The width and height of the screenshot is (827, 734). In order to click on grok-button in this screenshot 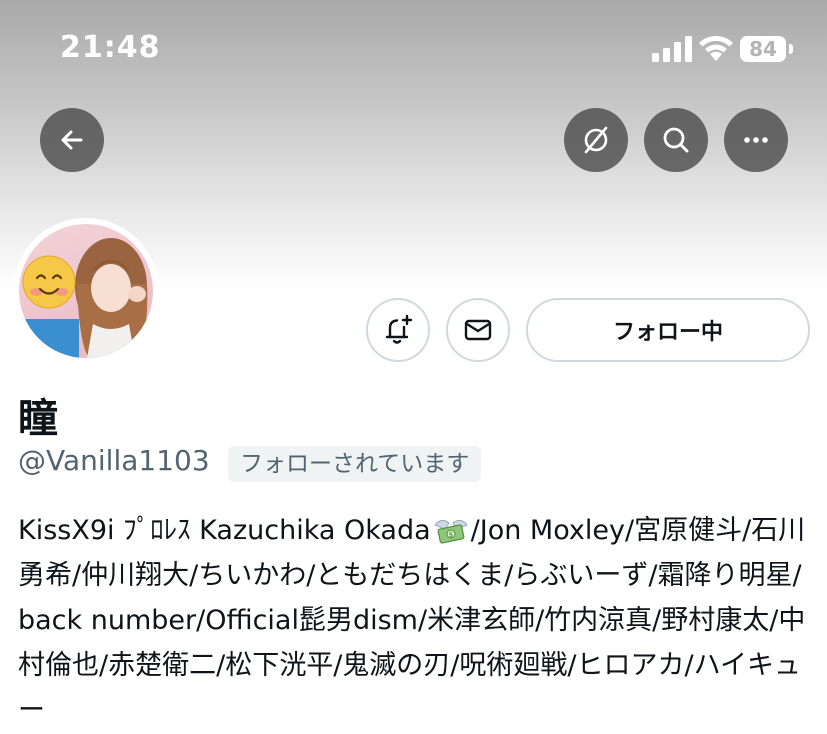, I will do `click(596, 140)`.